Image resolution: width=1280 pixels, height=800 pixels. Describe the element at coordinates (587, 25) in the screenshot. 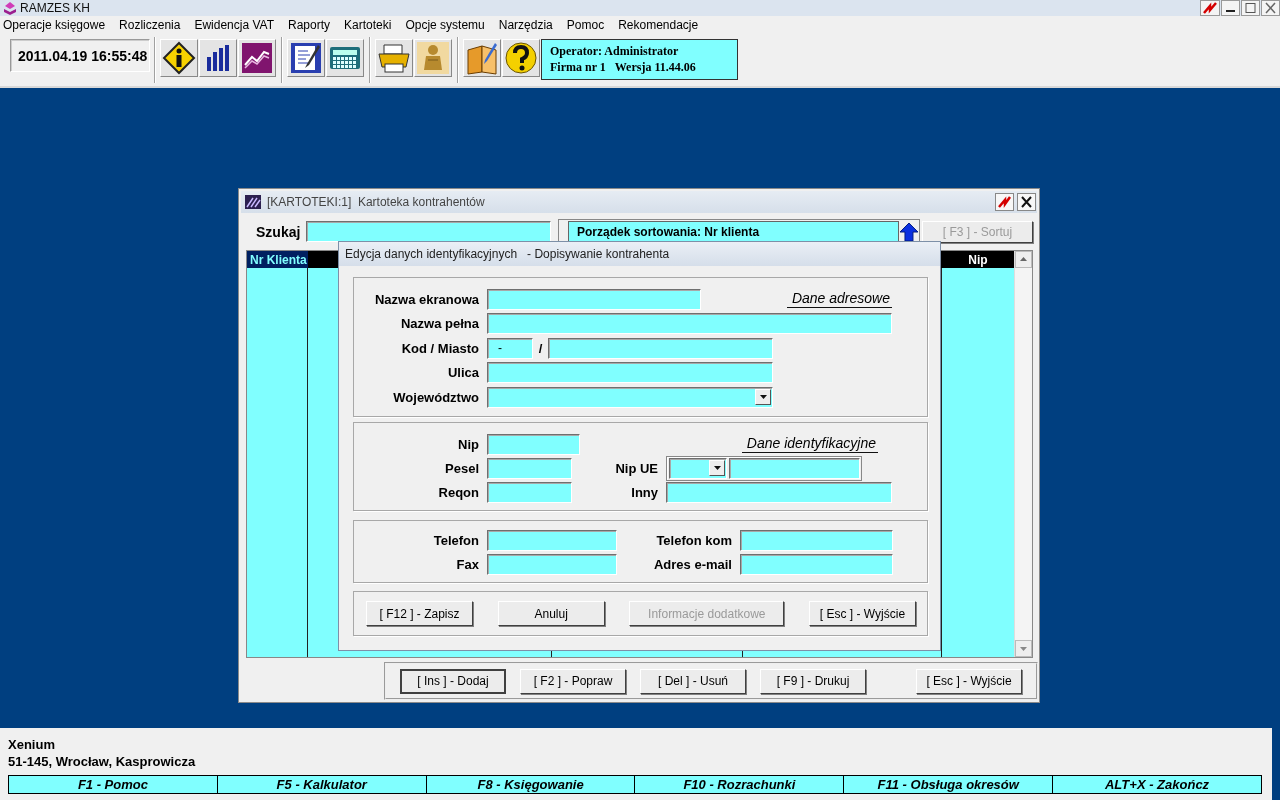

I see `menu-item: Pomoc` at that location.